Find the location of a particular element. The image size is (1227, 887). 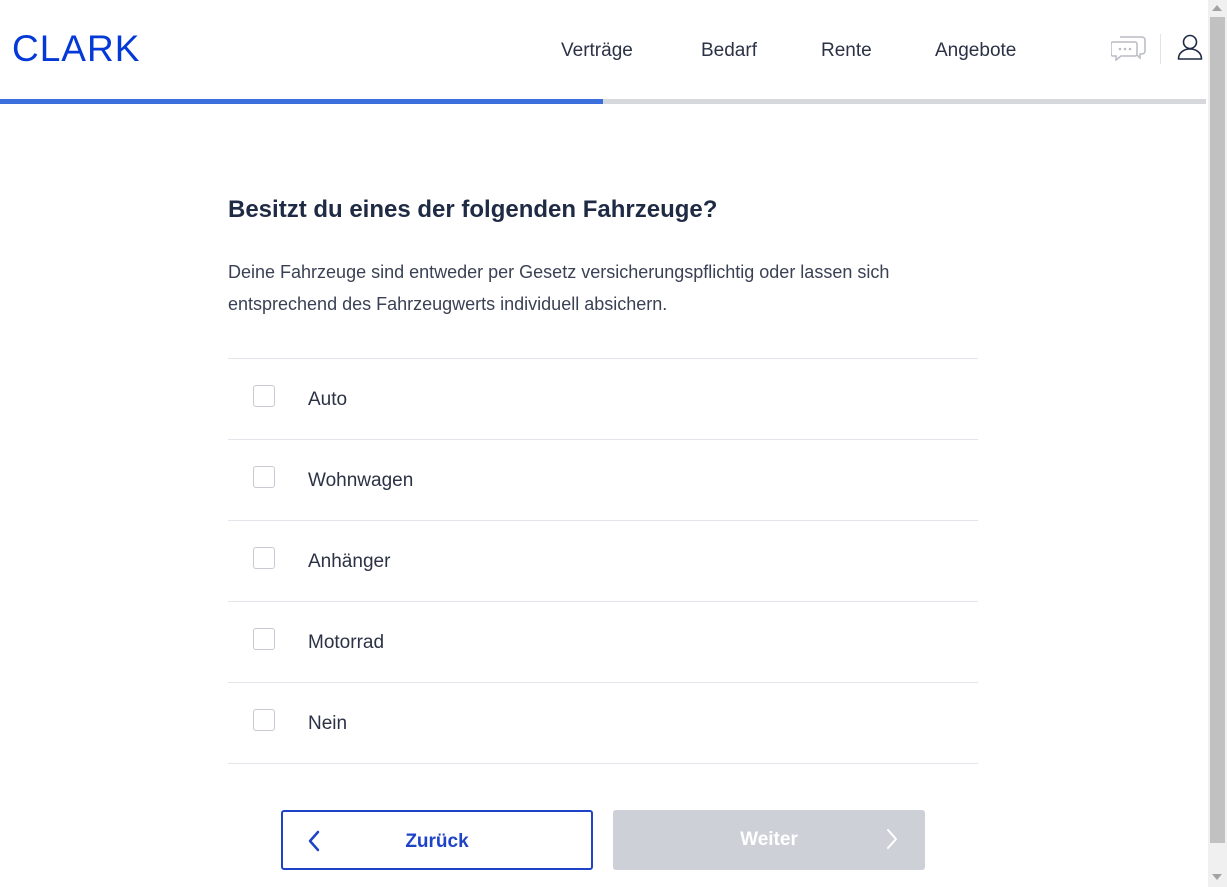

scroll-up-arrow-icon is located at coordinates (1217, 8).